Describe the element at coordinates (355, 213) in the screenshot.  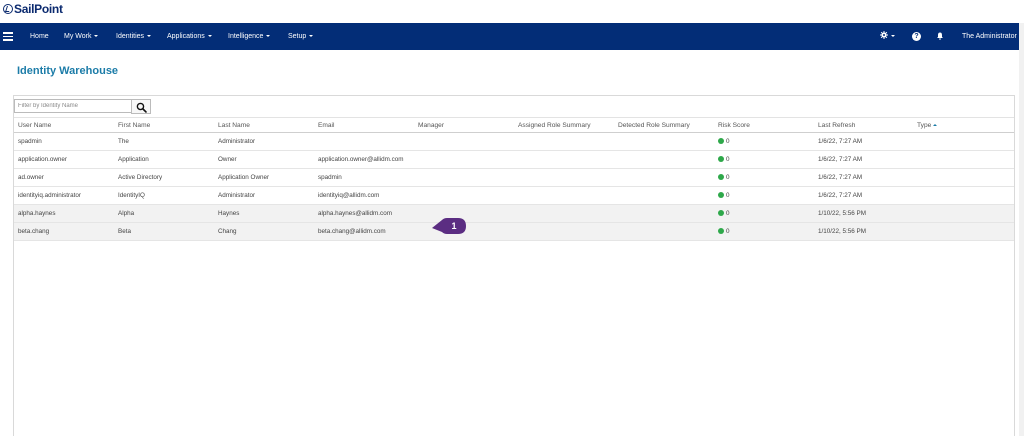
I see `cell-email: alpha.haynes@allidm.com` at that location.